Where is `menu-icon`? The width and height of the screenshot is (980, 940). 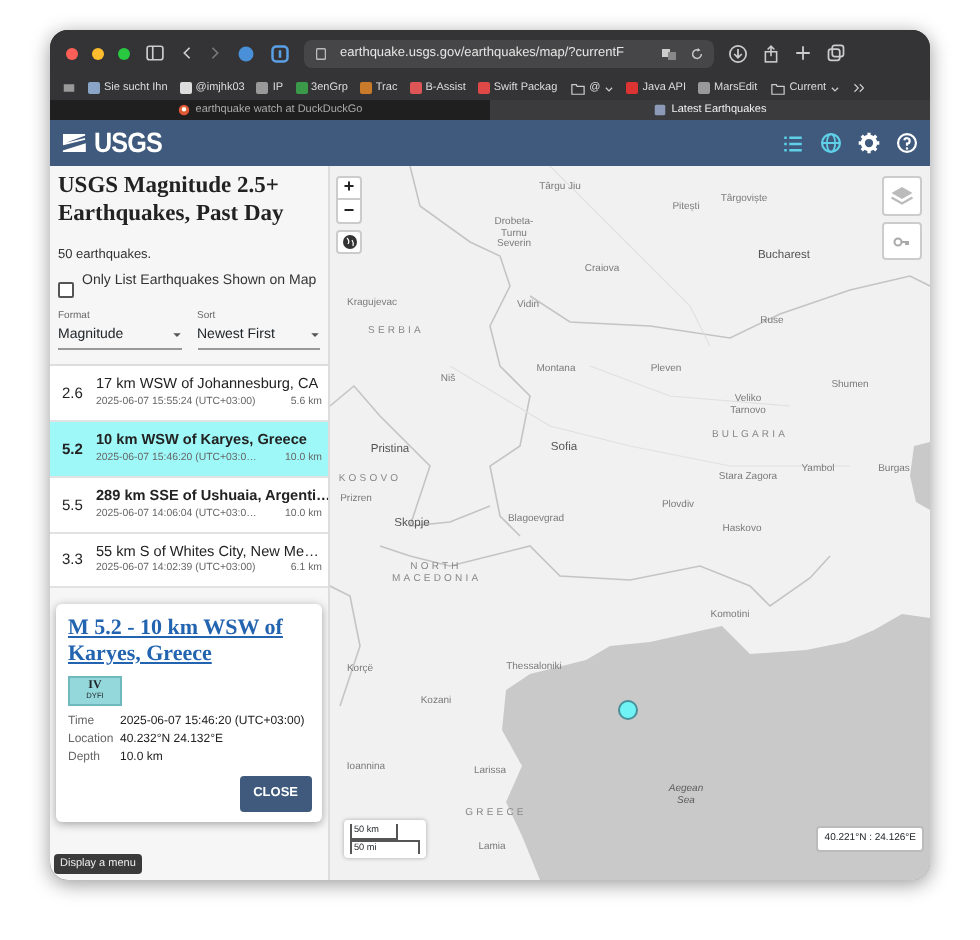
menu-icon is located at coordinates (69, 88).